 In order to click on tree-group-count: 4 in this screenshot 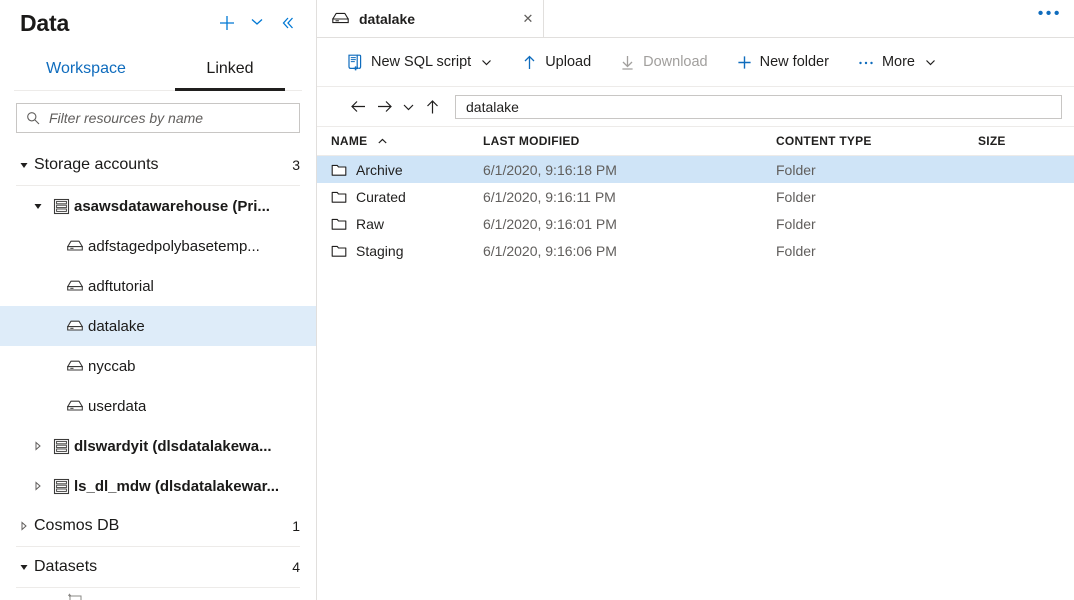, I will do `click(296, 567)`.